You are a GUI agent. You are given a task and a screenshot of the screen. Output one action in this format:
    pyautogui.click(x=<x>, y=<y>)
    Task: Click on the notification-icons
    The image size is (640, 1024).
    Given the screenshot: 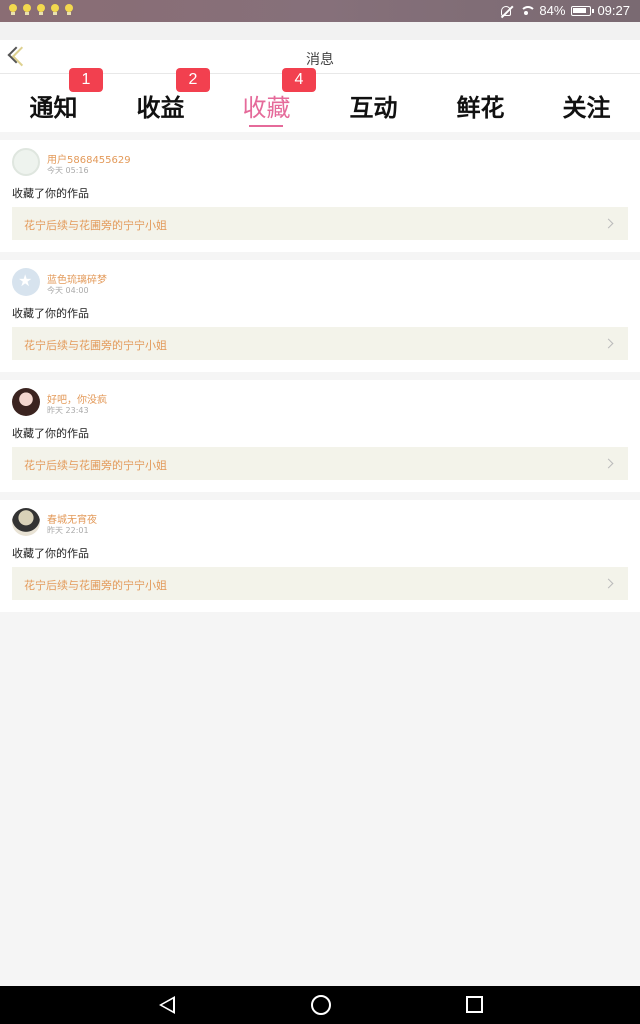 What is the action you would take?
    pyautogui.click(x=41, y=10)
    